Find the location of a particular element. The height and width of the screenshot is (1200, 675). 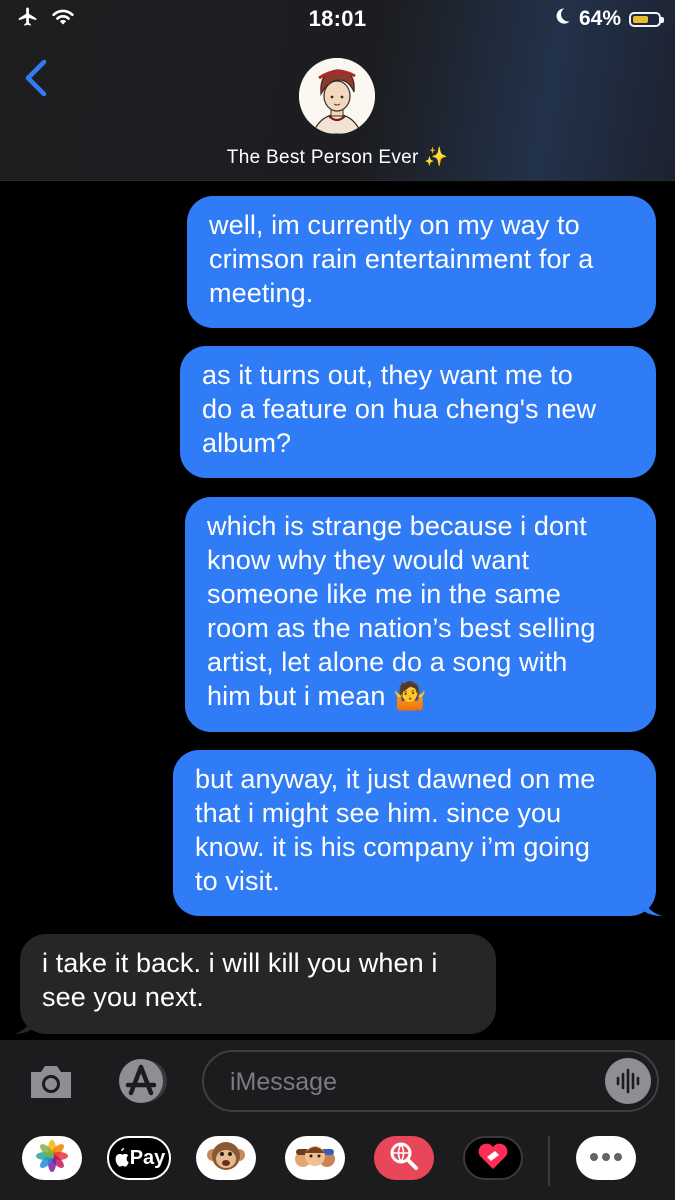

apple-pay-label: Pay is located at coordinates (147, 1157).